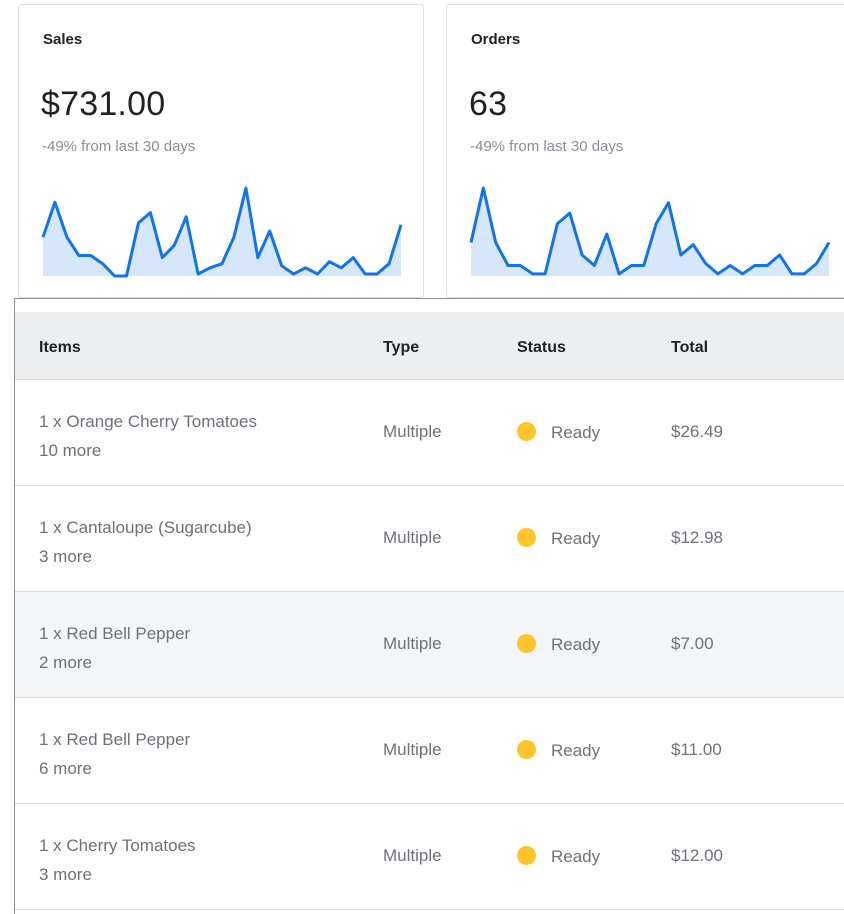 This screenshot has width=844, height=914. I want to click on item-more: 6 more, so click(65, 768).